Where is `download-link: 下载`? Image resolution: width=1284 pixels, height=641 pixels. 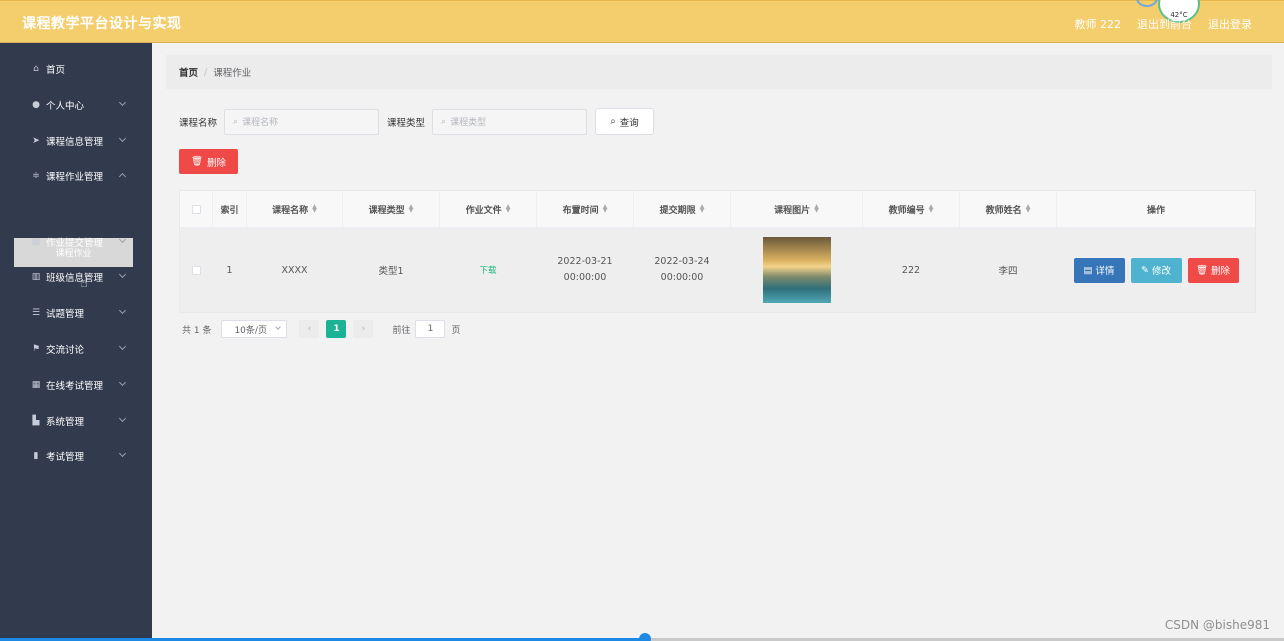 download-link: 下载 is located at coordinates (487, 270).